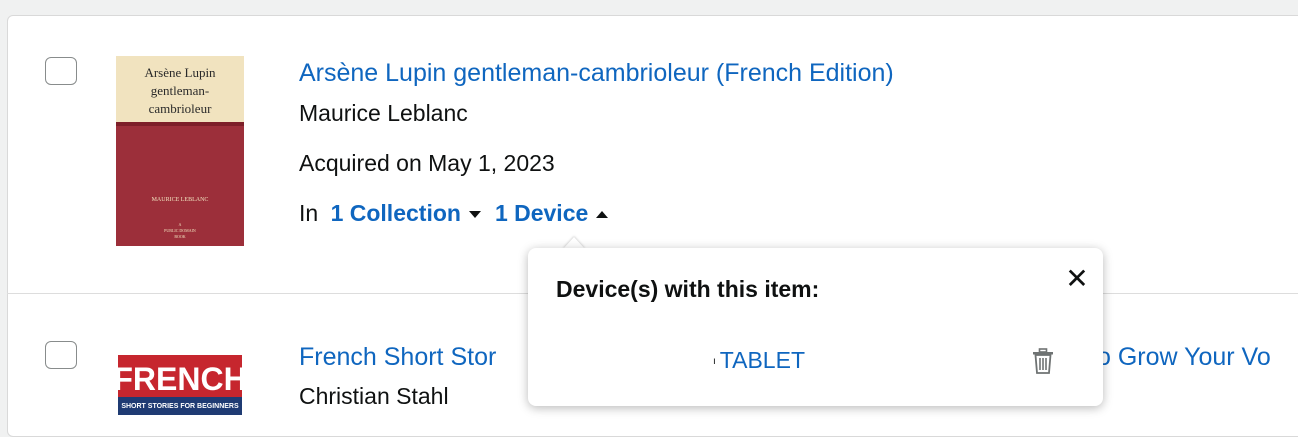 The width and height of the screenshot is (1298, 437). What do you see at coordinates (383, 113) in the screenshot?
I see `book-author: Maurice Leblanc` at bounding box center [383, 113].